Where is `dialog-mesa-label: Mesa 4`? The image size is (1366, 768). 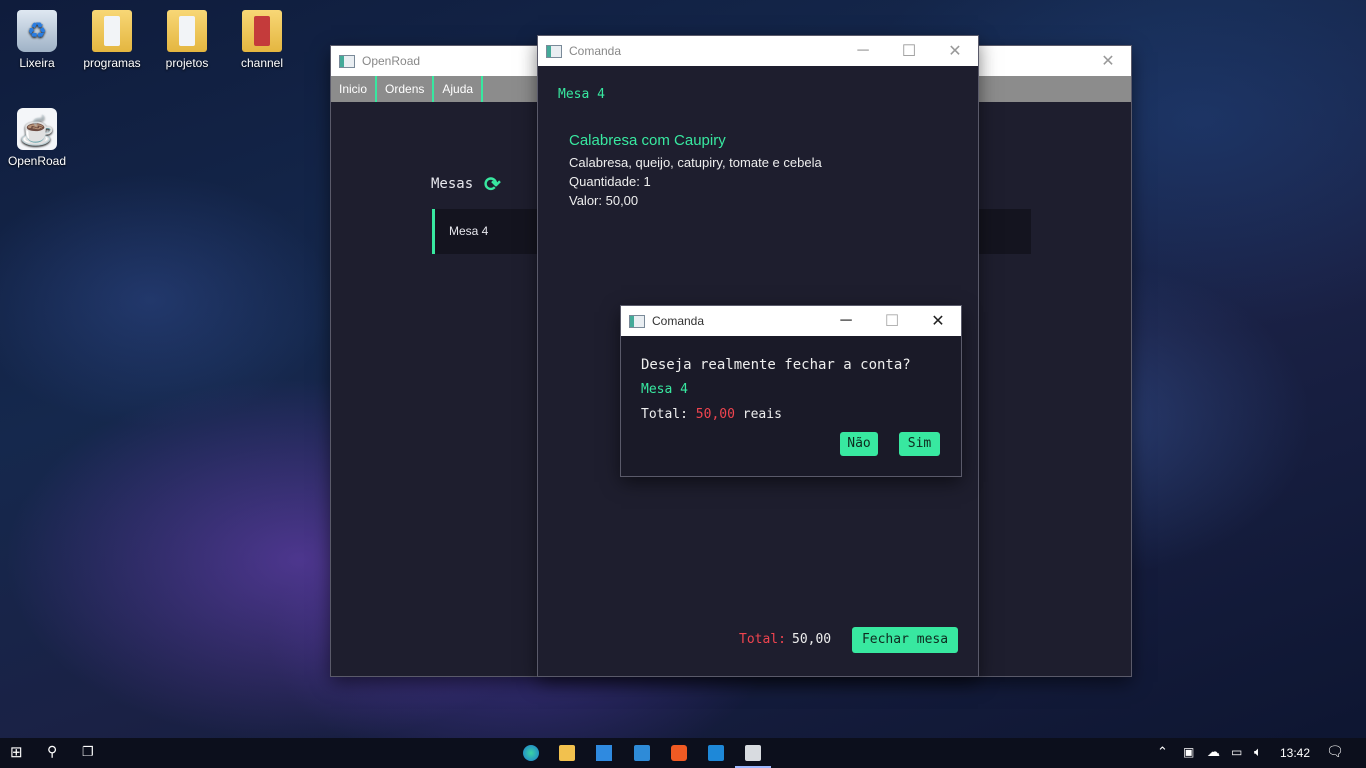
dialog-mesa-label: Mesa 4 is located at coordinates (664, 389).